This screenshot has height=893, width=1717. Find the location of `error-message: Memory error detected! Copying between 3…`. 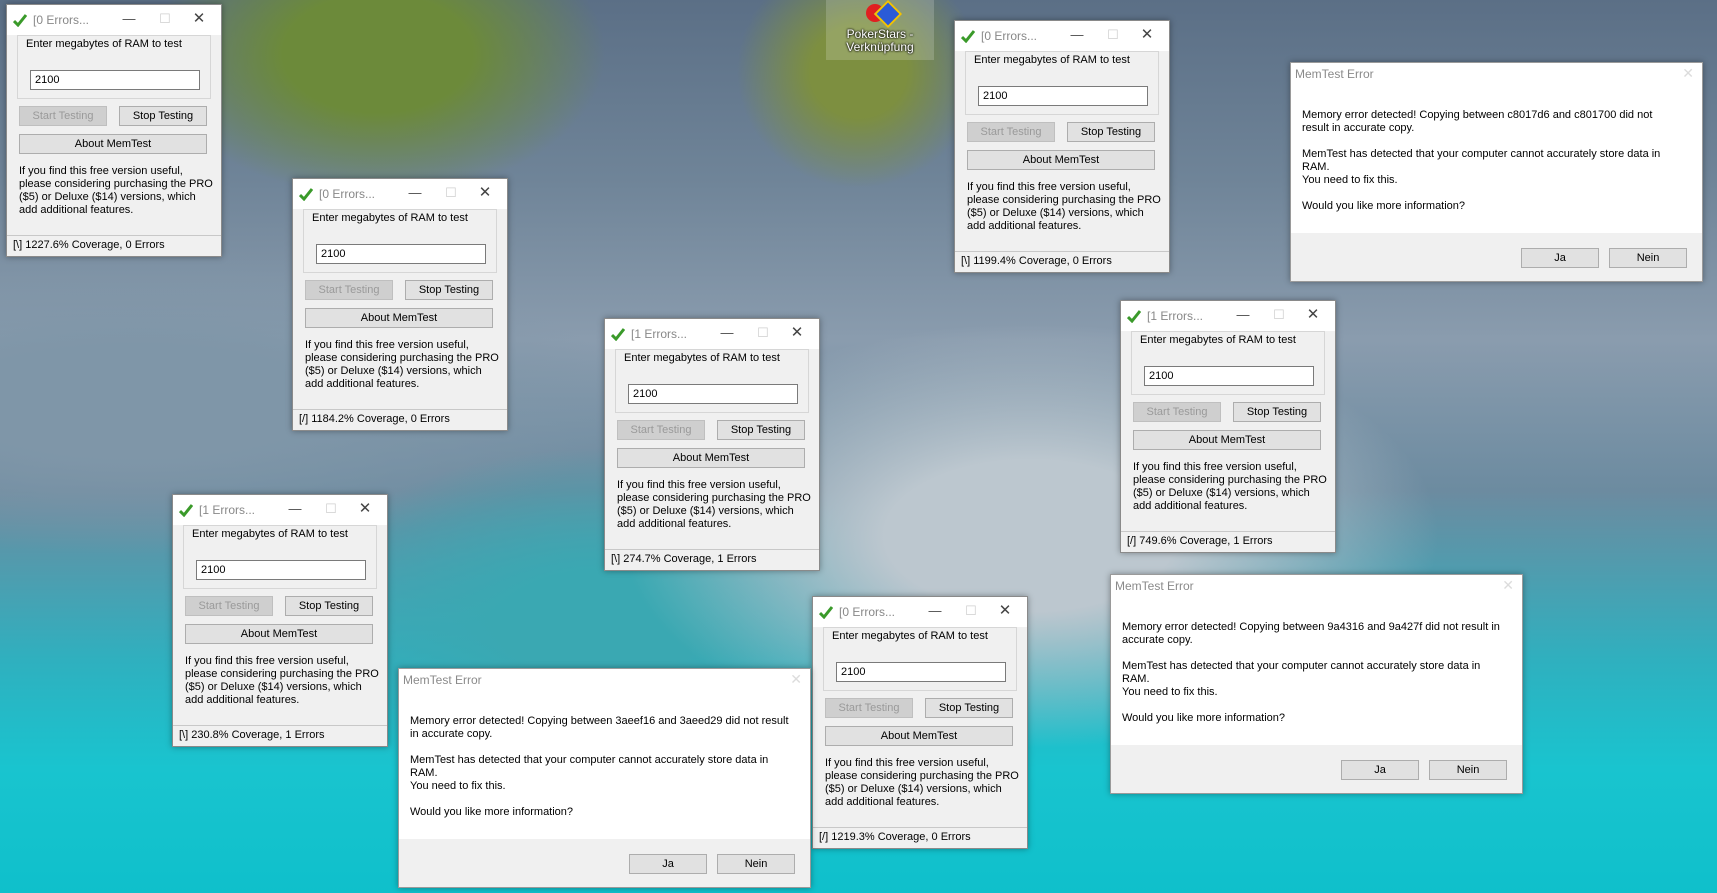

error-message: Memory error detected! Copying between 3… is located at coordinates (600, 773).